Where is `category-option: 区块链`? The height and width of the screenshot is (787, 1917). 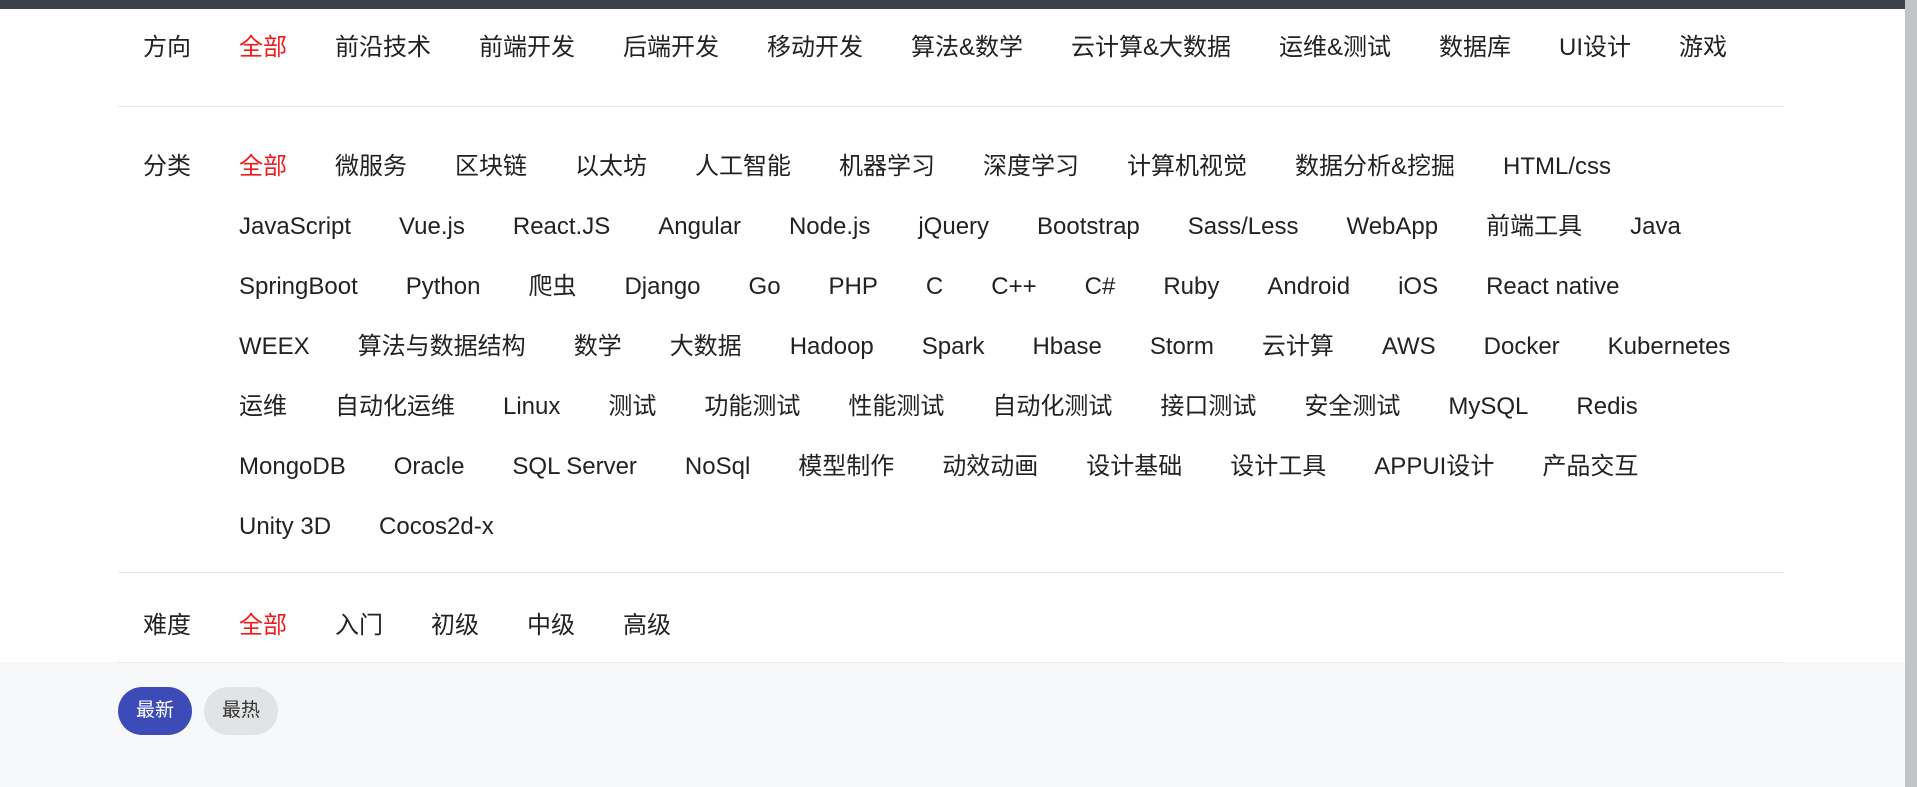 category-option: 区块链 is located at coordinates (491, 181).